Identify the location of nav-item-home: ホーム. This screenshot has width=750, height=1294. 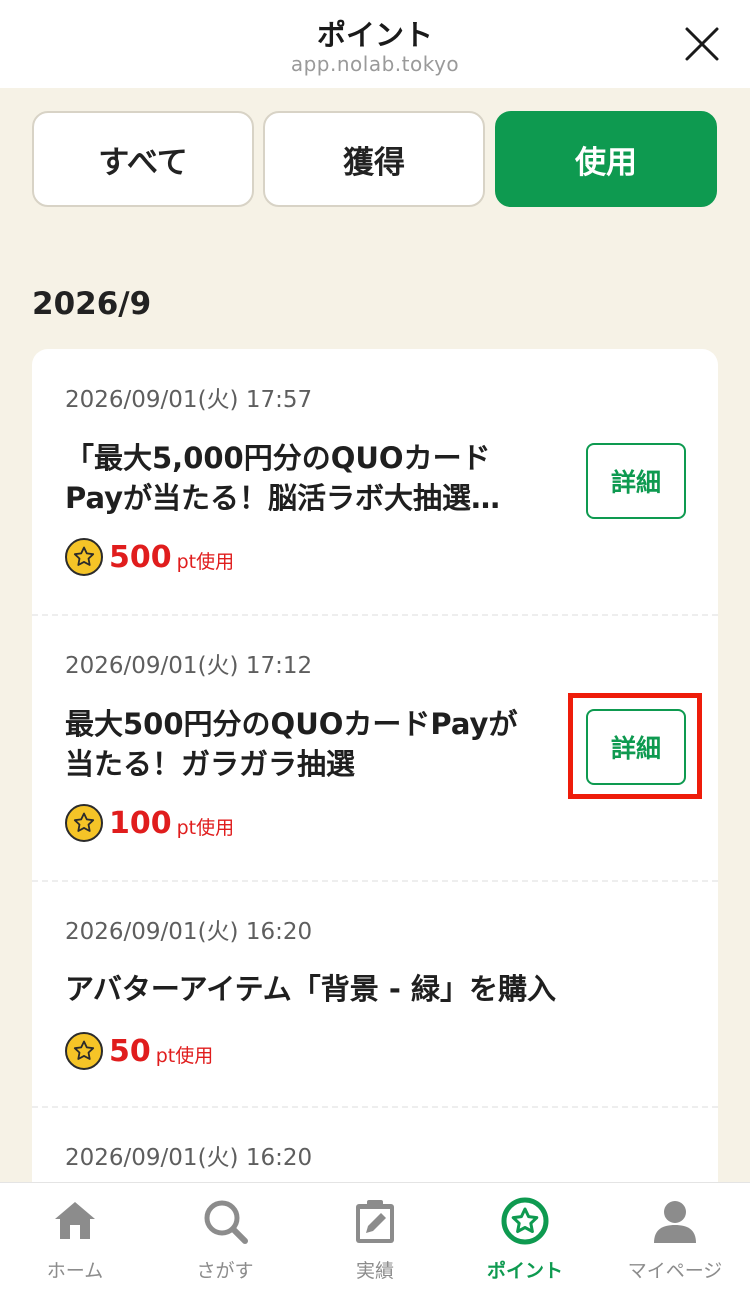
(75, 1238).